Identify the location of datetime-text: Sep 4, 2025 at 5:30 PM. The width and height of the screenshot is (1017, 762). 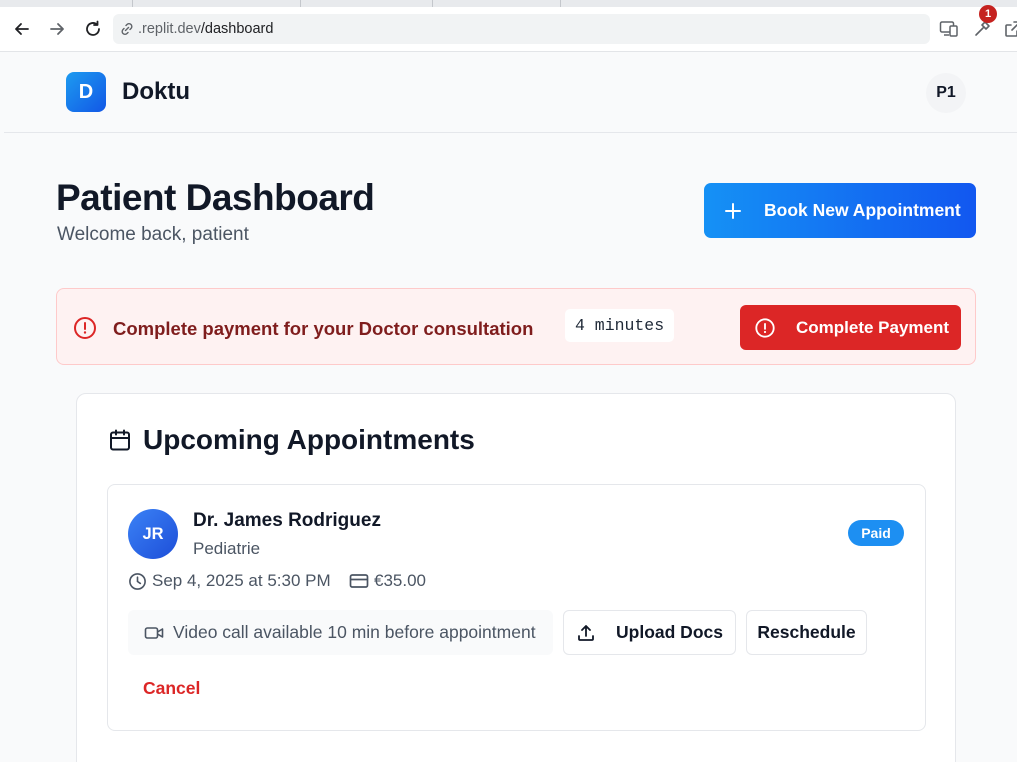
(241, 580).